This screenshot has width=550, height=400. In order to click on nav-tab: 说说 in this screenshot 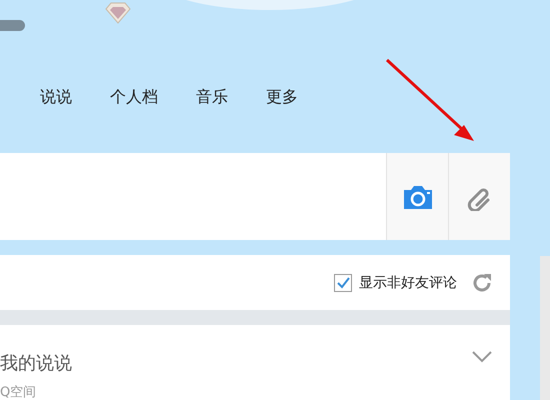, I will do `click(56, 97)`.